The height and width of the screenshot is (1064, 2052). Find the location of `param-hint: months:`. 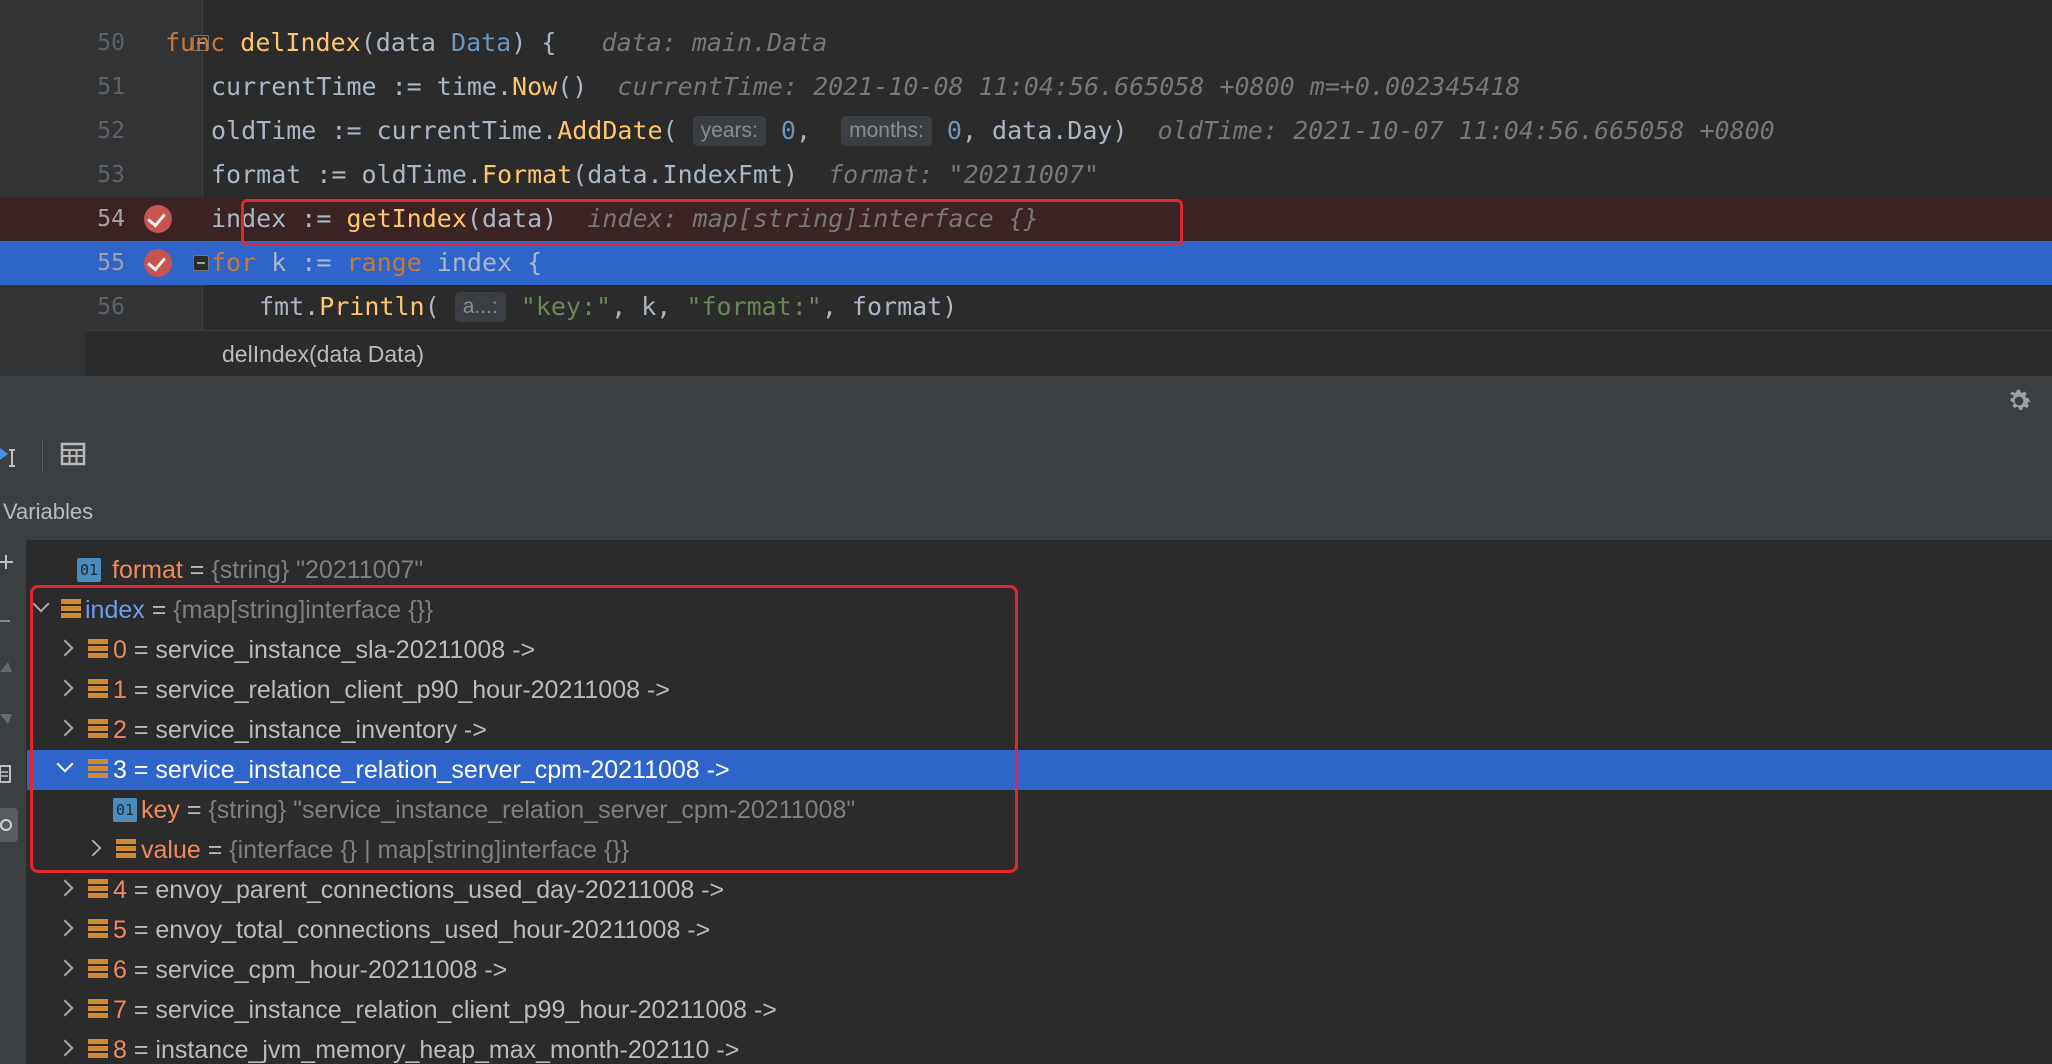

param-hint: months: is located at coordinates (886, 131).